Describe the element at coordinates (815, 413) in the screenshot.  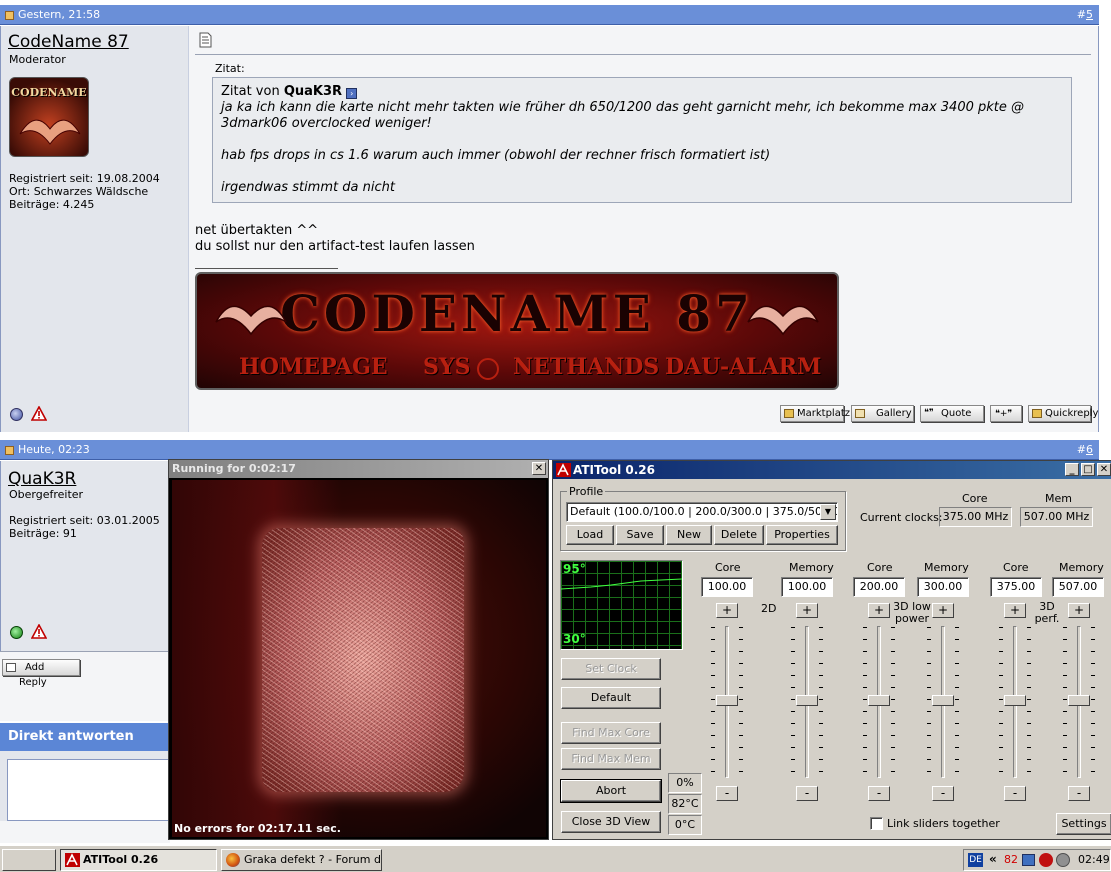
I see `marktplatz-button: Marktplatz` at that location.